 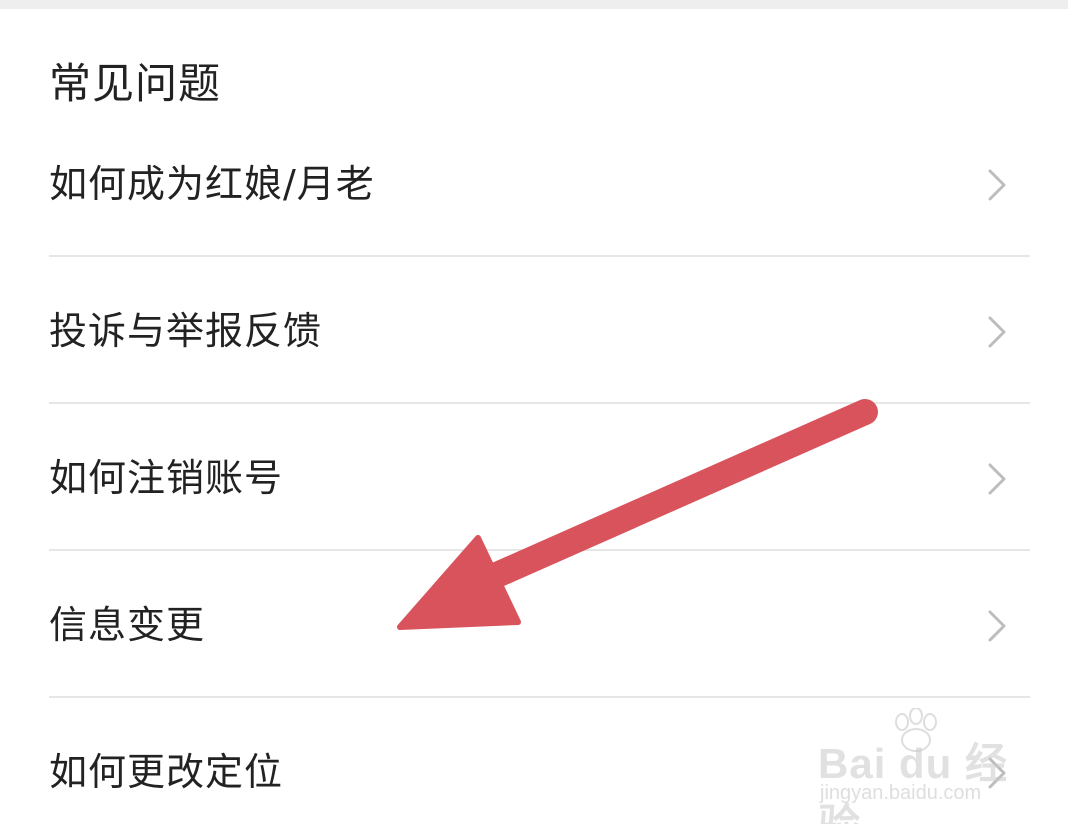 I want to click on faq-item-label: 投诉与举报反馈, so click(x=186, y=331).